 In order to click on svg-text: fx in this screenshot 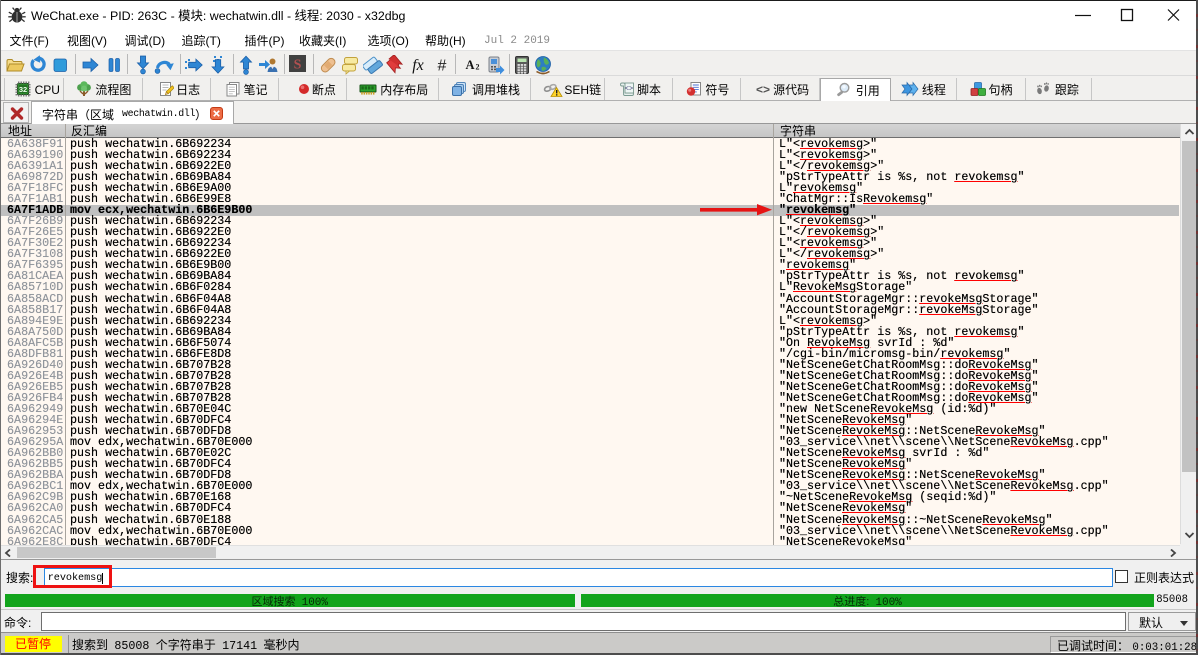, I will do `click(418, 65)`.